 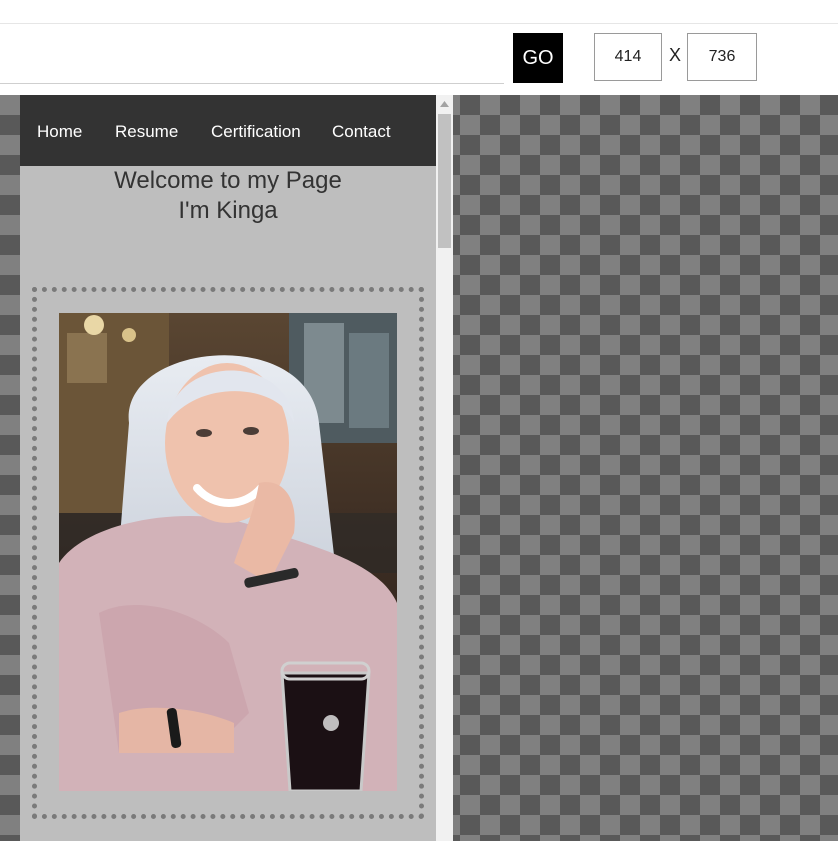 What do you see at coordinates (256, 132) in the screenshot?
I see `nav-certification-link: Certification` at bounding box center [256, 132].